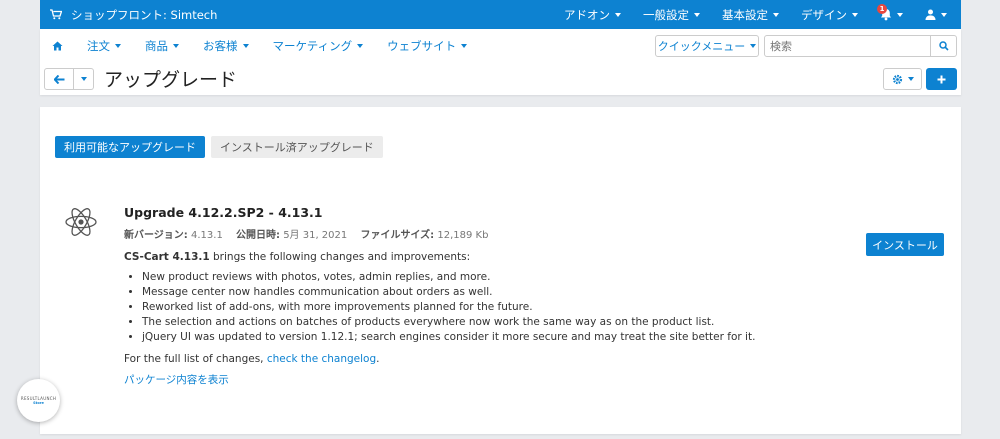  Describe the element at coordinates (422, 45) in the screenshot. I see `menu-website-label: ウェブサイト` at that location.